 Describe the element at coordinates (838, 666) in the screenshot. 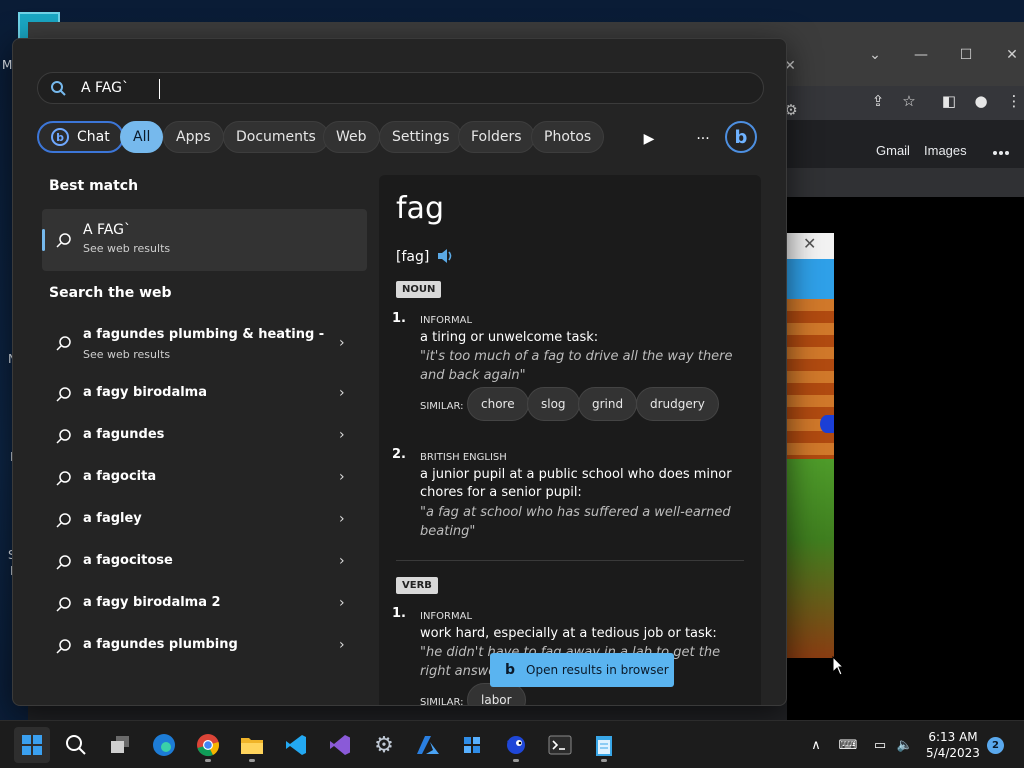

I see `mouse-cursor-icon` at that location.